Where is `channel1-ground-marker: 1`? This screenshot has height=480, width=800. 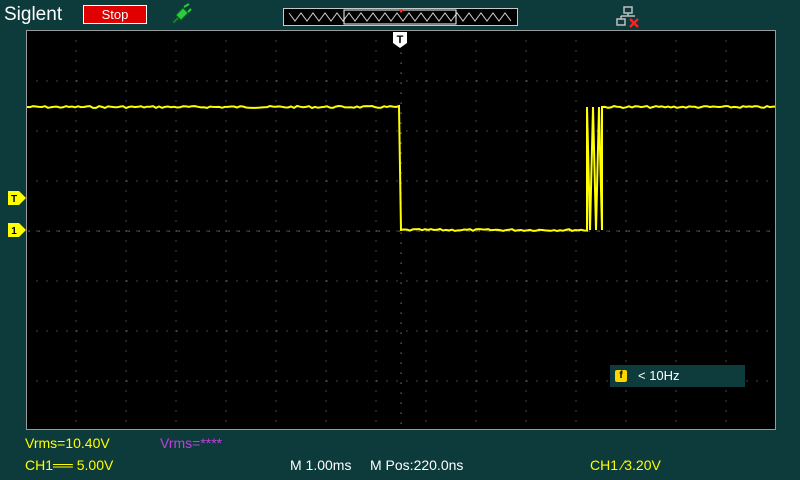 channel1-ground-marker: 1 is located at coordinates (17, 230).